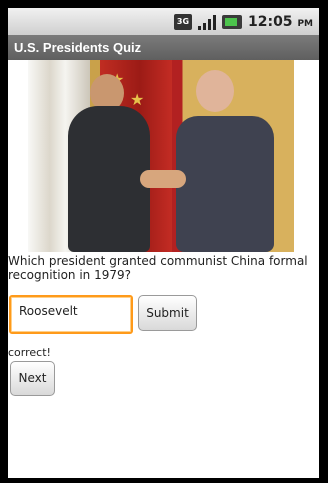  What do you see at coordinates (182, 21) in the screenshot?
I see `3g-icon: 3G` at bounding box center [182, 21].